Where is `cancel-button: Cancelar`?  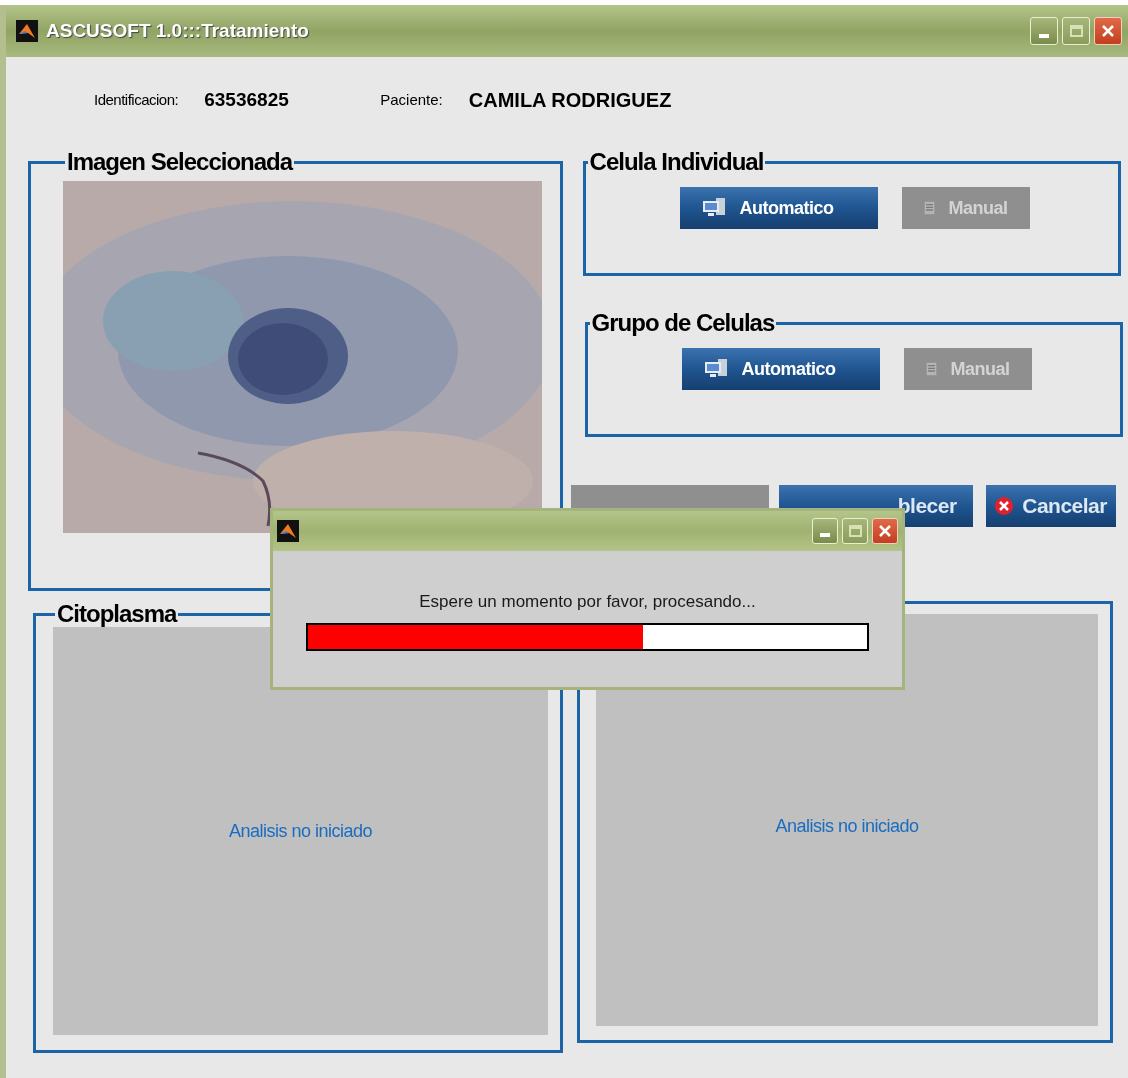
cancel-button: Cancelar is located at coordinates (1050, 506).